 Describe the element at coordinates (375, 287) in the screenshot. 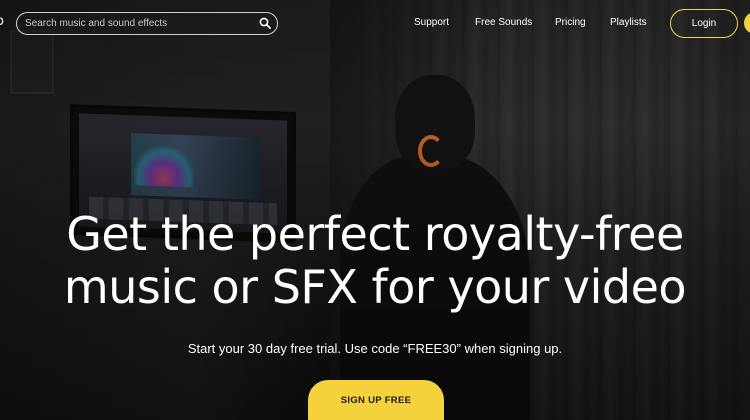

I see `headline-line-2: music or SFX for your video` at that location.